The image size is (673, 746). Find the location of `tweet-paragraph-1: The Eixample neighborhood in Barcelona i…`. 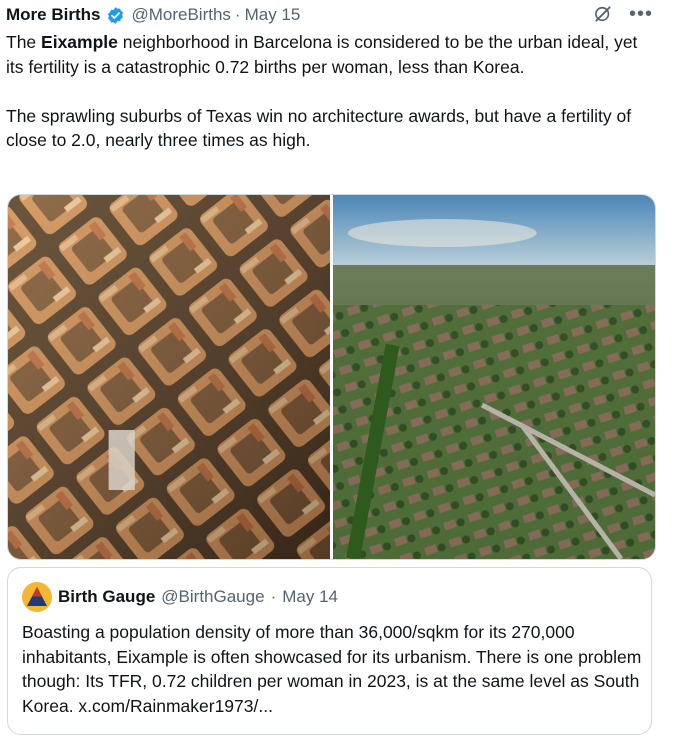

tweet-paragraph-1: The Eixample neighborhood in Barcelona i… is located at coordinates (326, 54).